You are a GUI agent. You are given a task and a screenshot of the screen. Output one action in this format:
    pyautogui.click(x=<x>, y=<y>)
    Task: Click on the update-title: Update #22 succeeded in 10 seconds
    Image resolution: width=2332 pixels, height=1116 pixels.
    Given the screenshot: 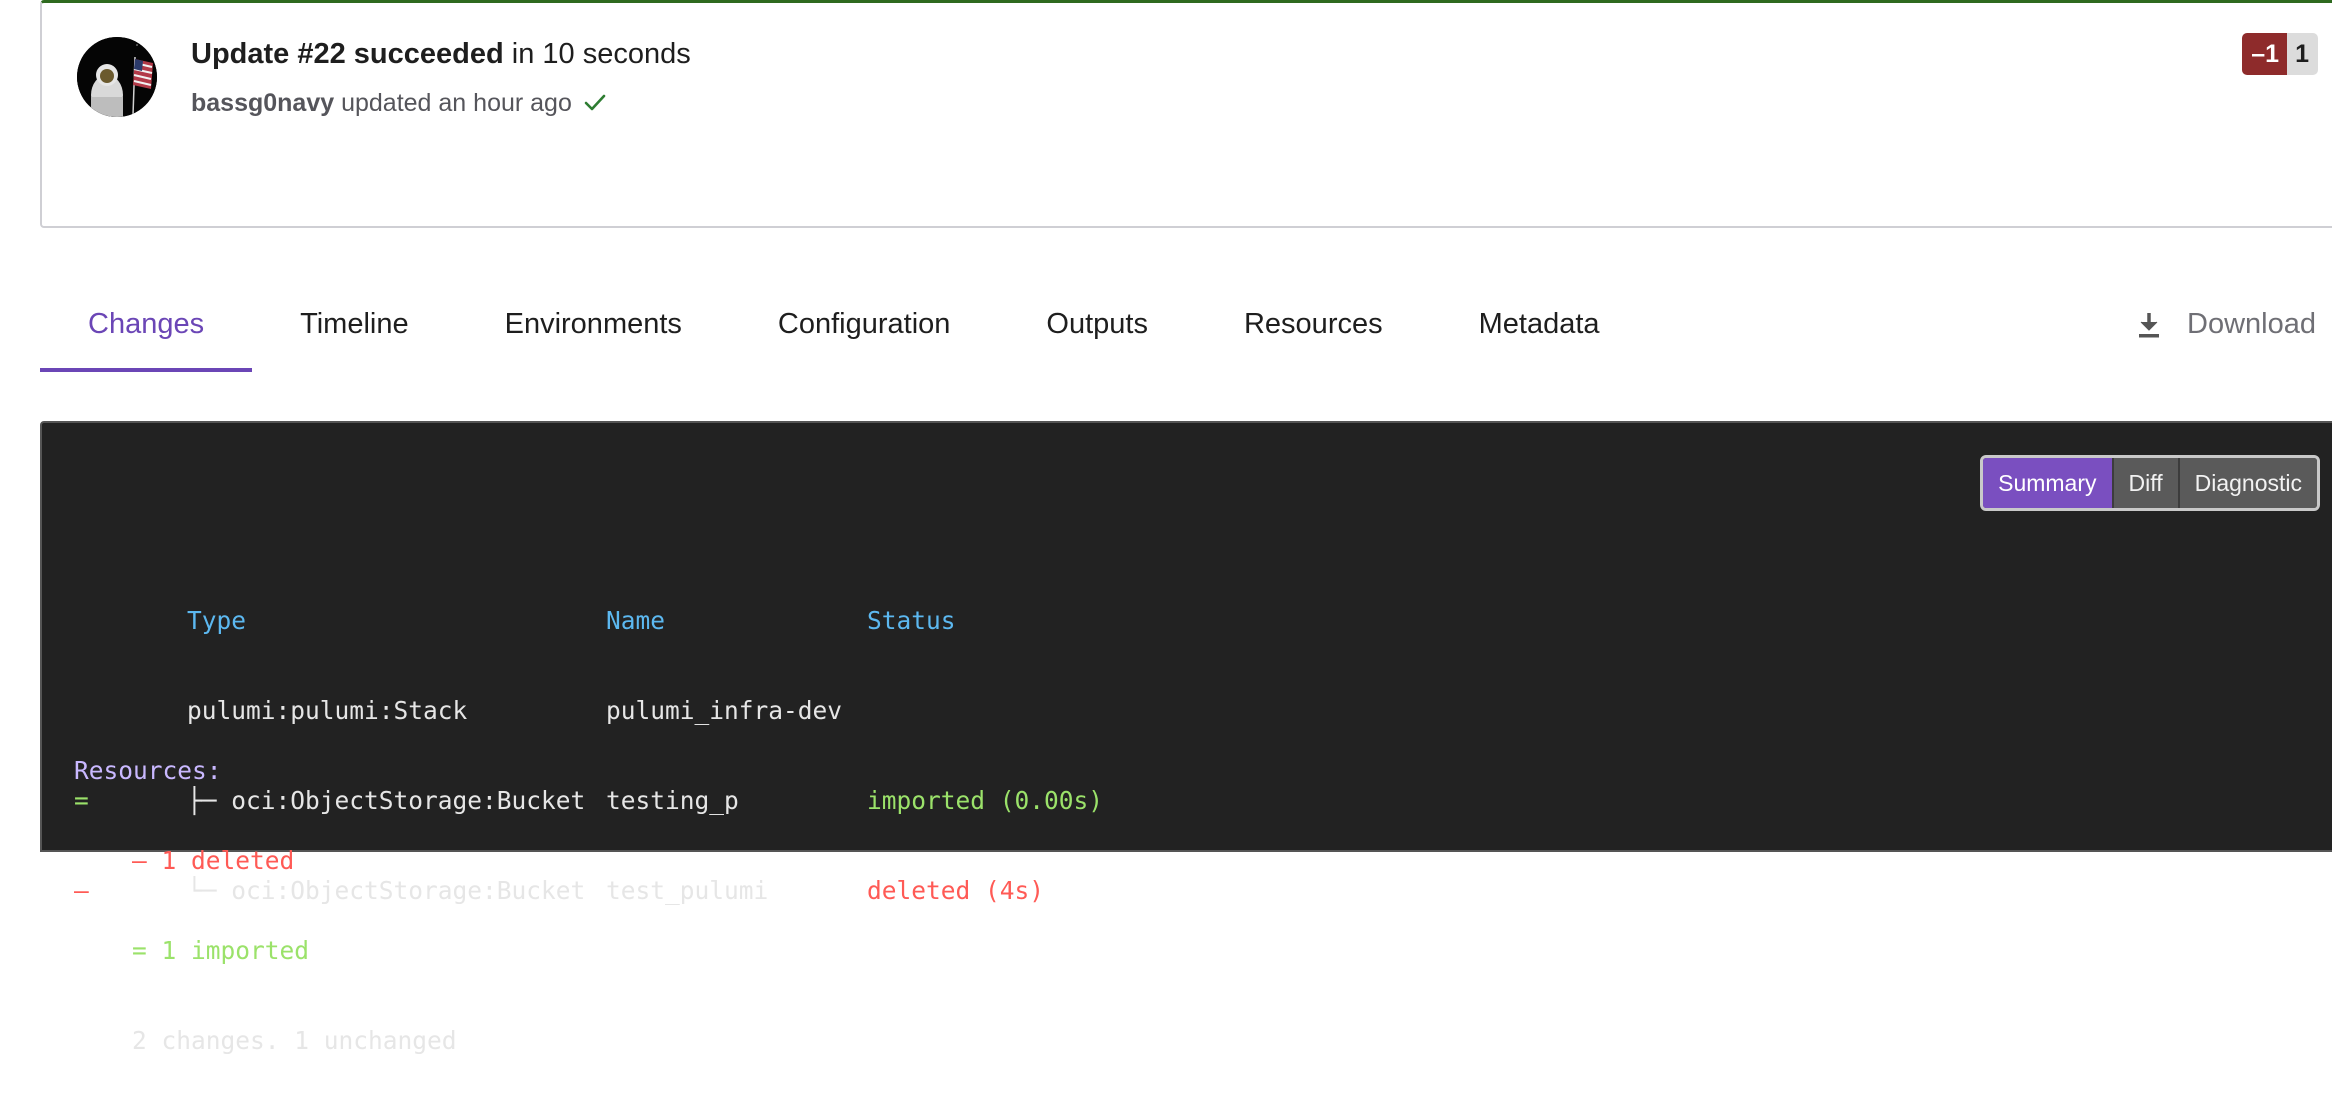 What is the action you would take?
    pyautogui.click(x=441, y=54)
    